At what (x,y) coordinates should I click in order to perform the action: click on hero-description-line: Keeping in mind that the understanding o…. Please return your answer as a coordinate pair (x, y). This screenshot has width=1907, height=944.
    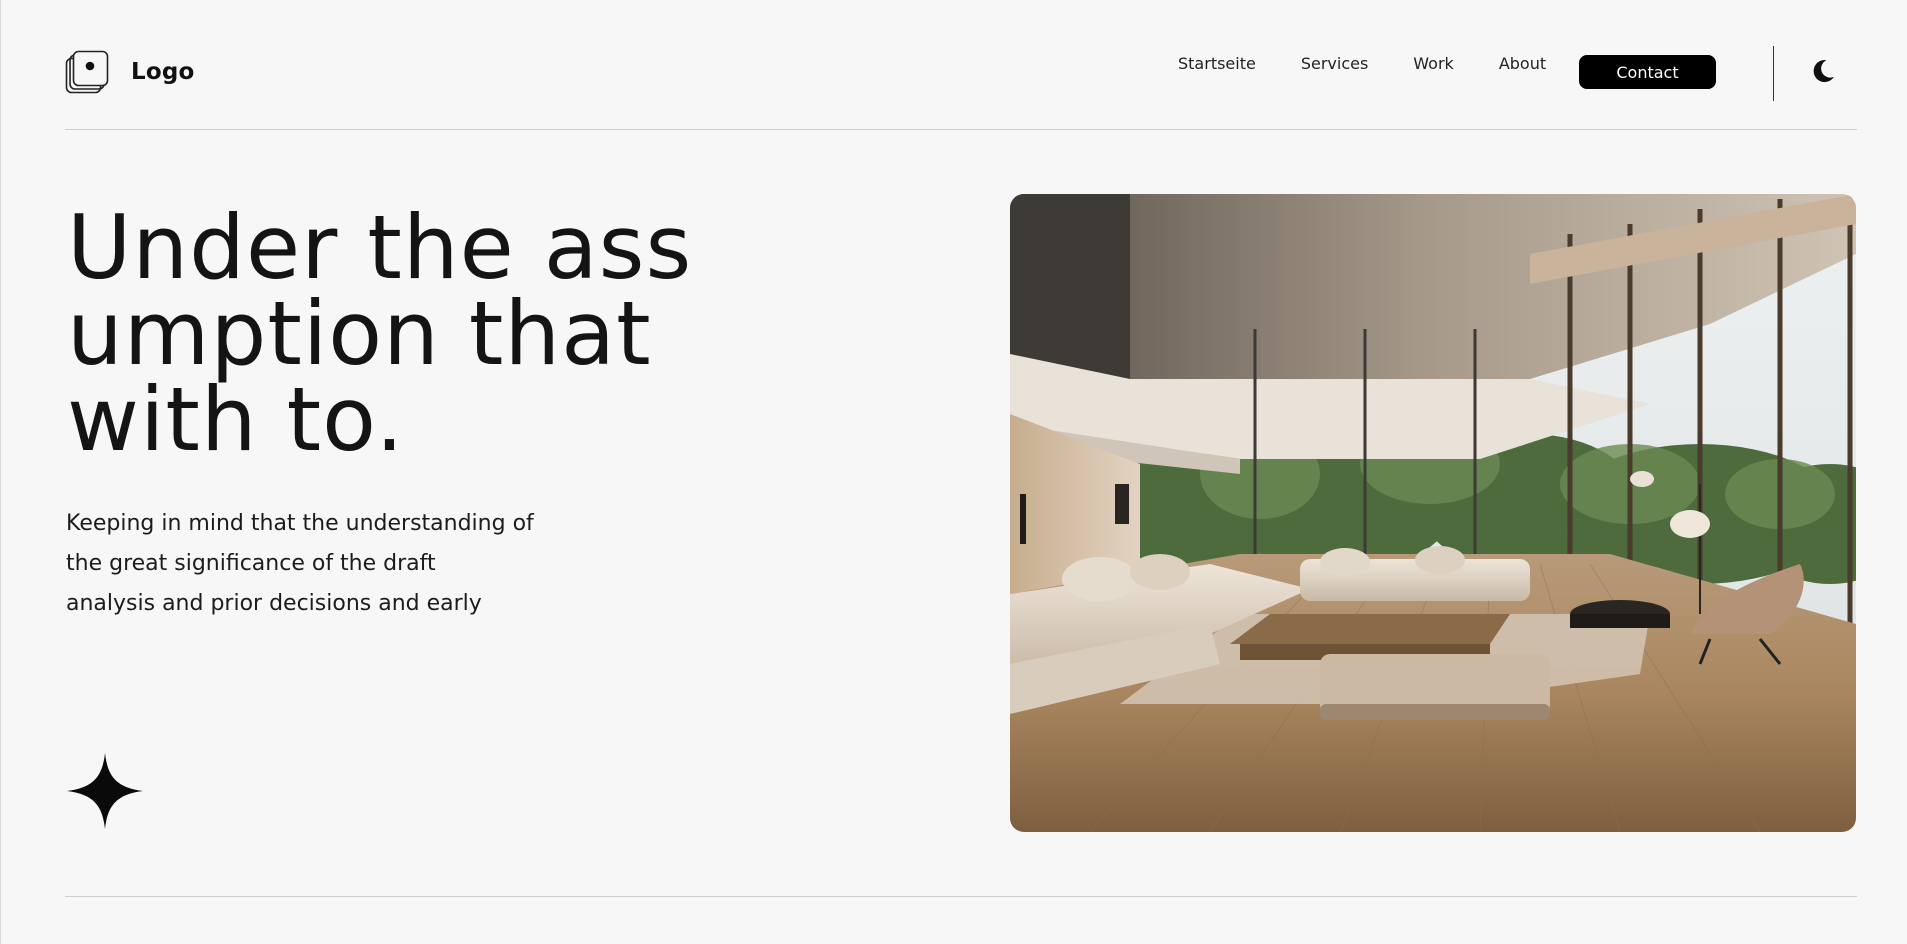
    Looking at the image, I should click on (300, 523).